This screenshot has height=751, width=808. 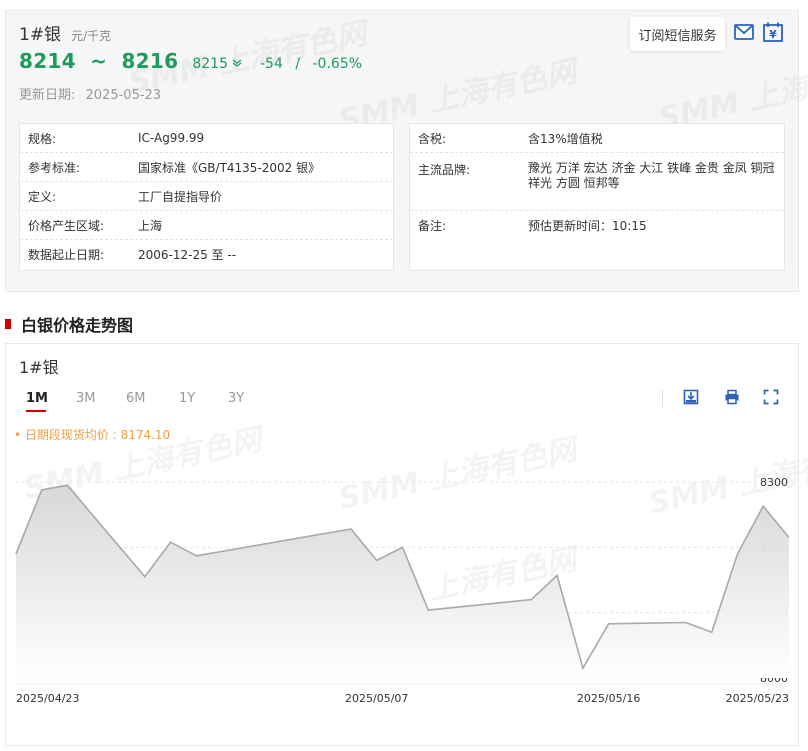 I want to click on x-tick-label: 2025/04/23, so click(x=47, y=698).